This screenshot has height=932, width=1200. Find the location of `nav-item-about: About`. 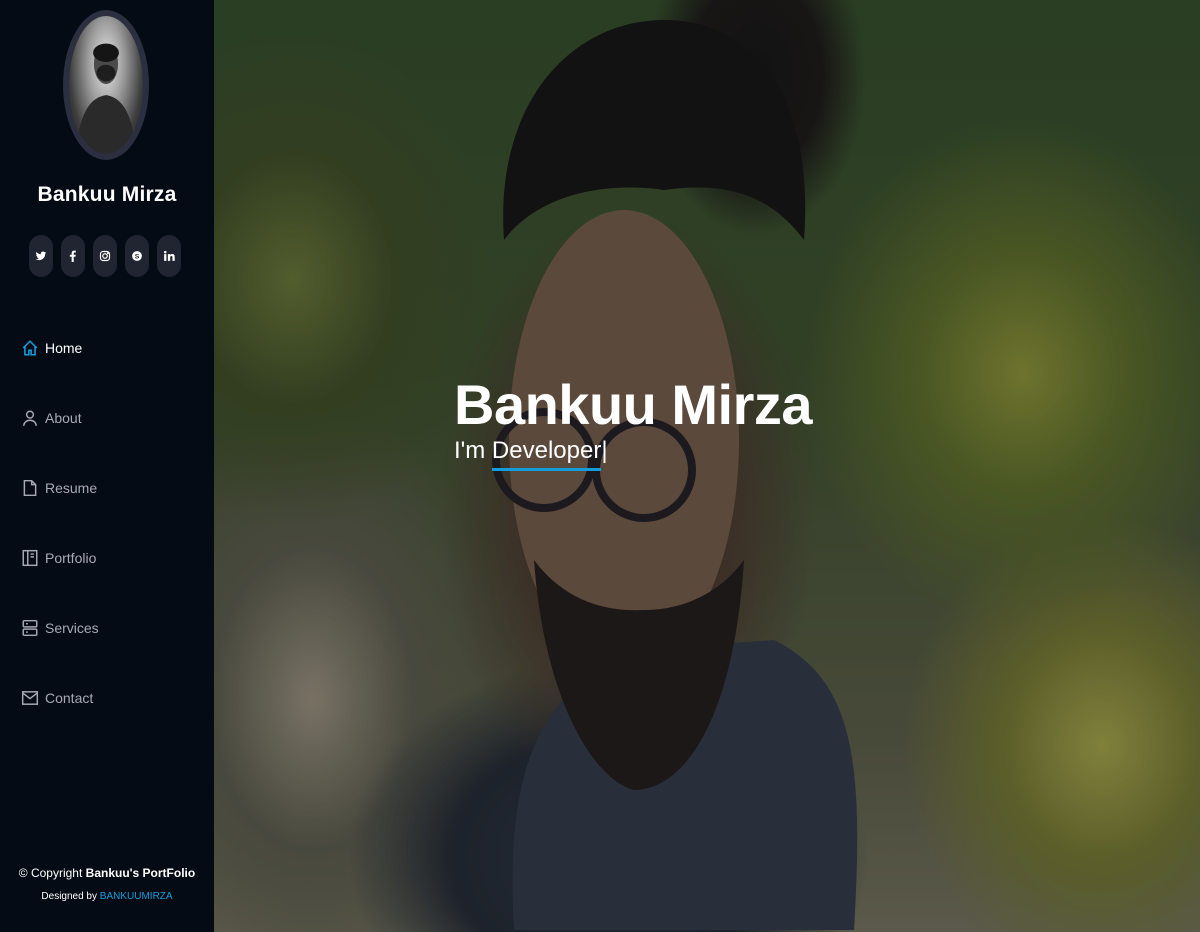

nav-item-about: About is located at coordinates (51, 418).